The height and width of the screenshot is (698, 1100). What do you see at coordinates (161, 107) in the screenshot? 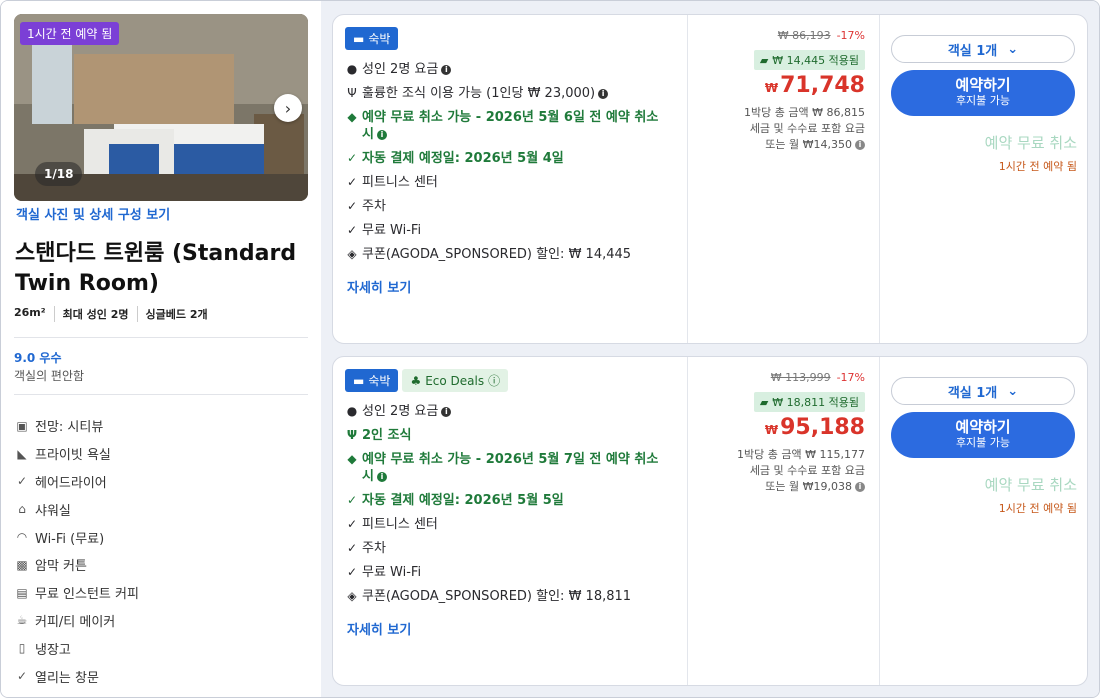
I see `room-photo: 1시간 전 예약 됨 1/18 ›` at bounding box center [161, 107].